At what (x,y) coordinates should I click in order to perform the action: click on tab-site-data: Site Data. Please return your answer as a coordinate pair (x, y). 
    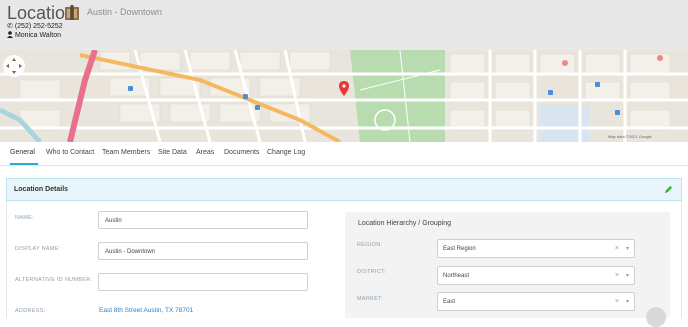
    Looking at the image, I should click on (172, 152).